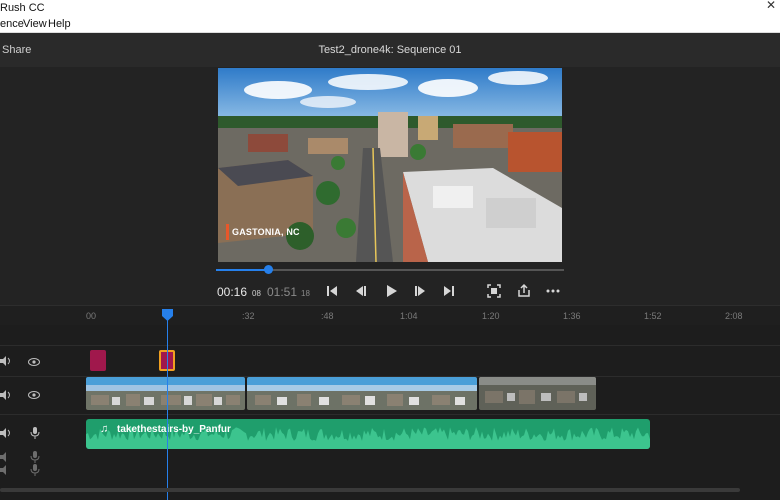 The height and width of the screenshot is (500, 780). Describe the element at coordinates (59, 24) in the screenshot. I see `menu-help: Help` at that location.